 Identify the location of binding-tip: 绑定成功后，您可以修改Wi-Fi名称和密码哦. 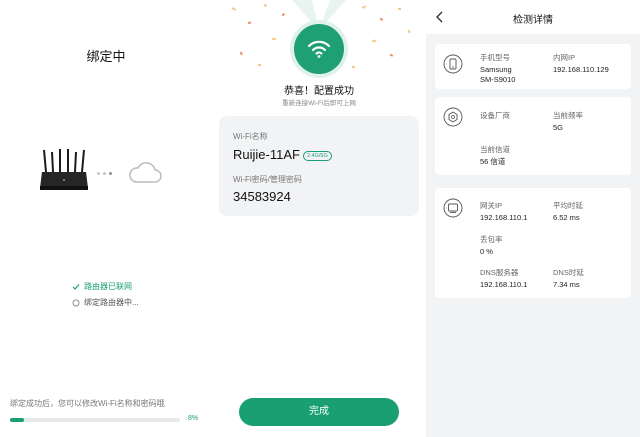
(87, 403).